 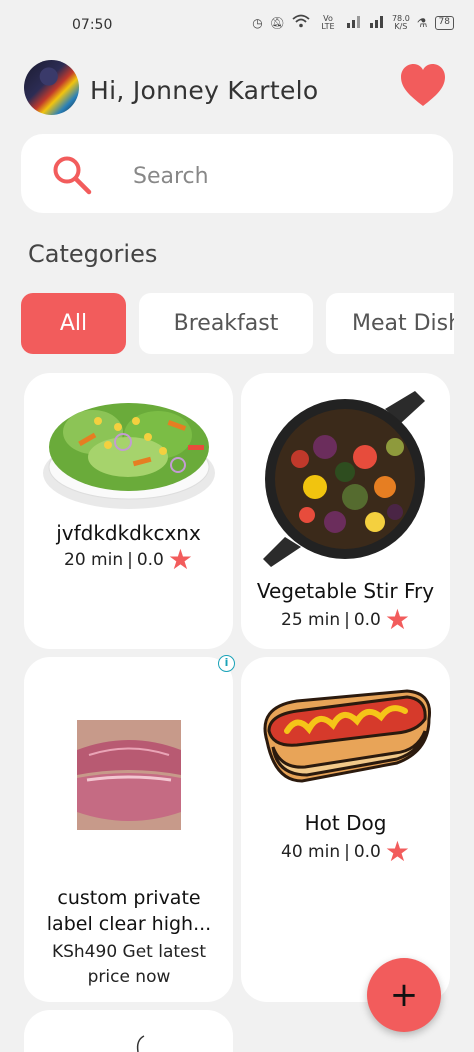 I want to click on lip-gloss-image, so click(x=129, y=775).